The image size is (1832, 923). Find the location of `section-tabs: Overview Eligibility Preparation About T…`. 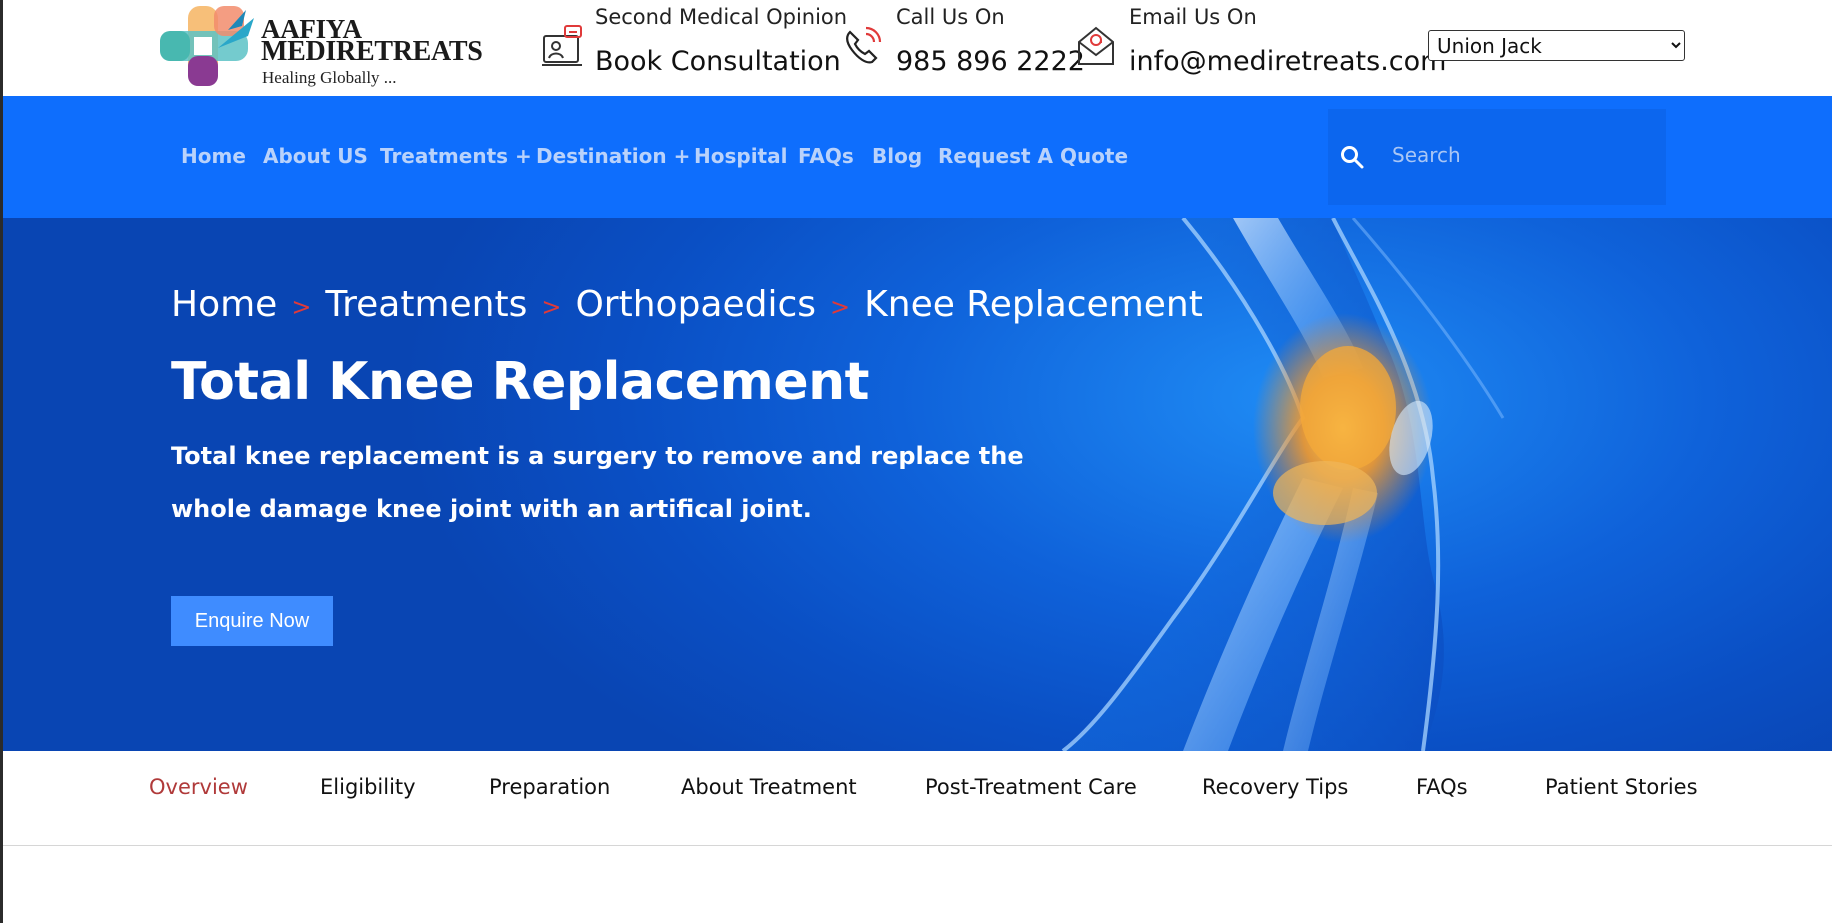

section-tabs: Overview Eligibility Preparation About T… is located at coordinates (917, 798).